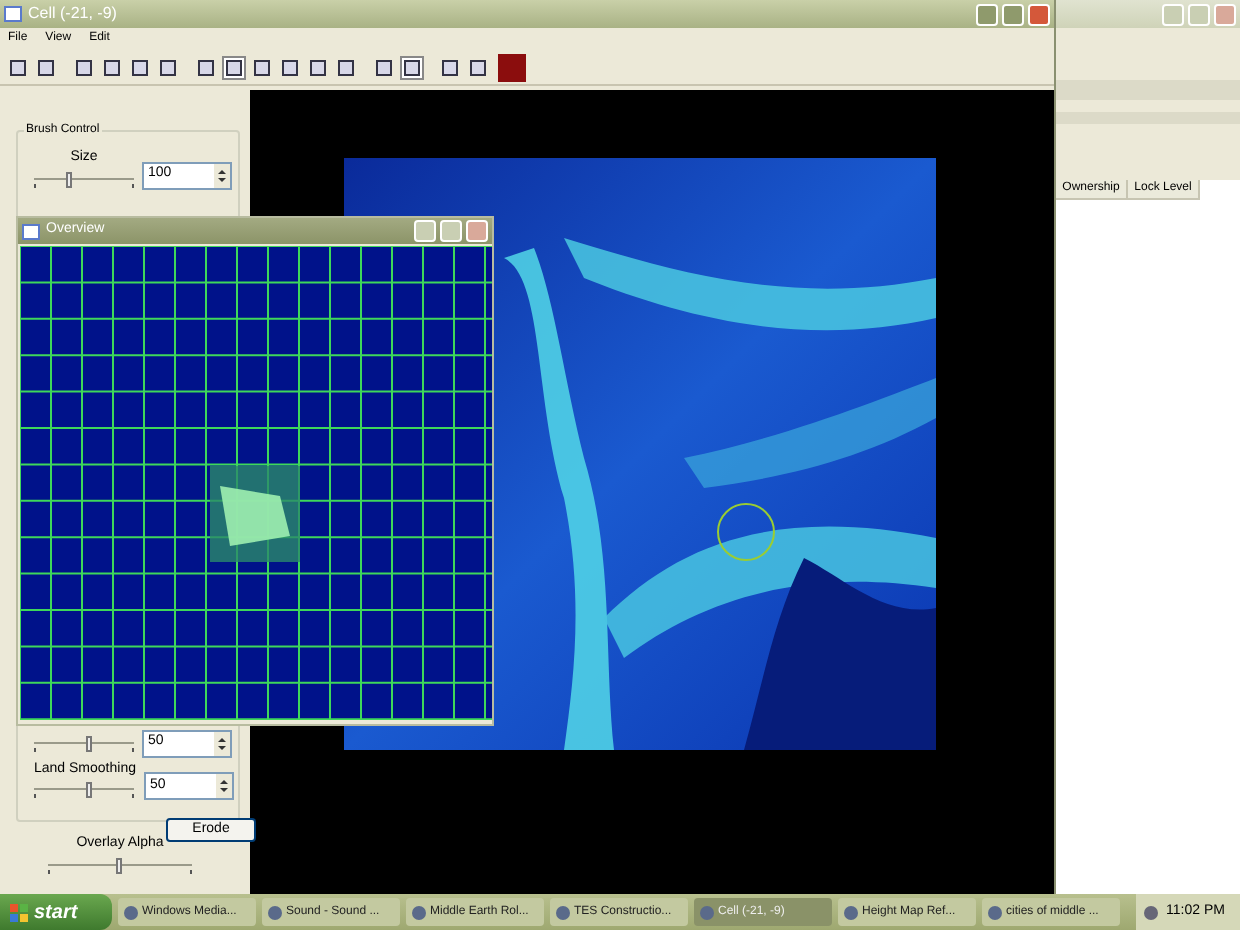  What do you see at coordinates (1039, 14) in the screenshot?
I see `close-button` at bounding box center [1039, 14].